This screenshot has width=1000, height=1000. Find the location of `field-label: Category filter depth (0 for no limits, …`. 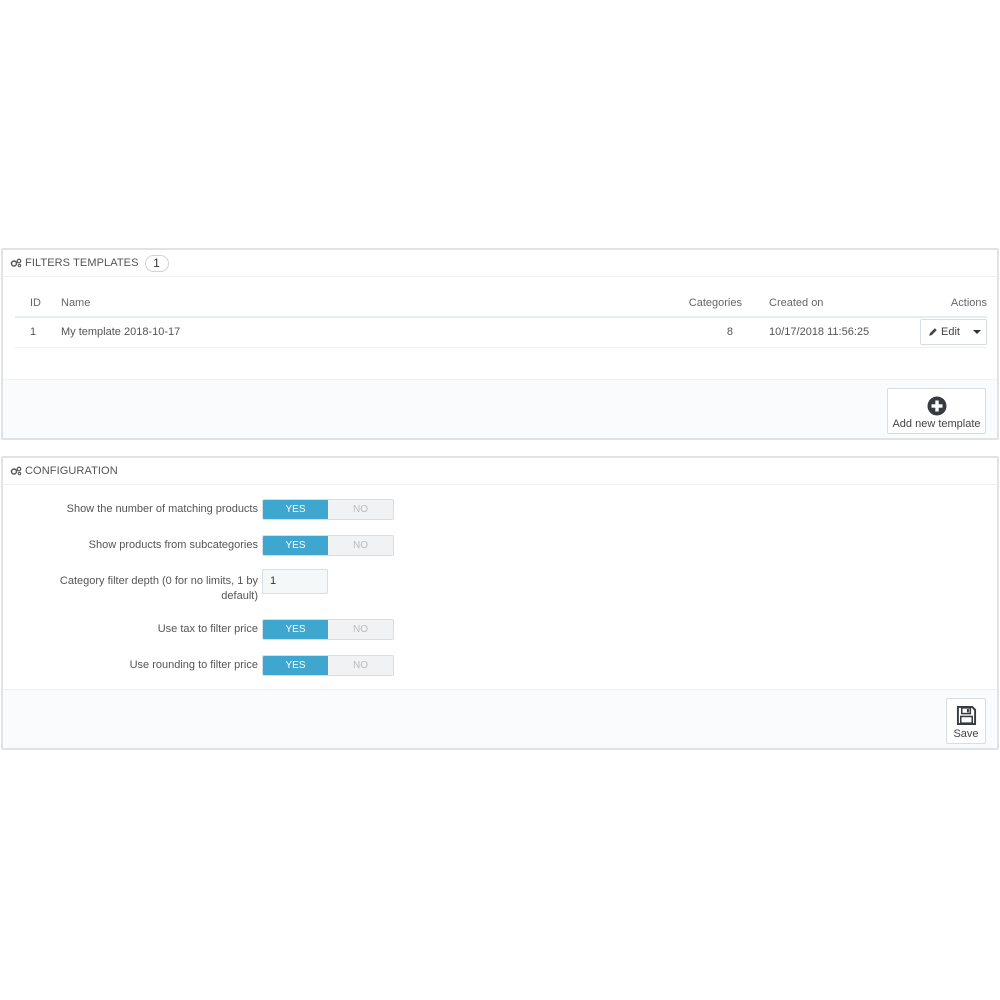

field-label: Category filter depth (0 for no limits, … is located at coordinates (158, 588).